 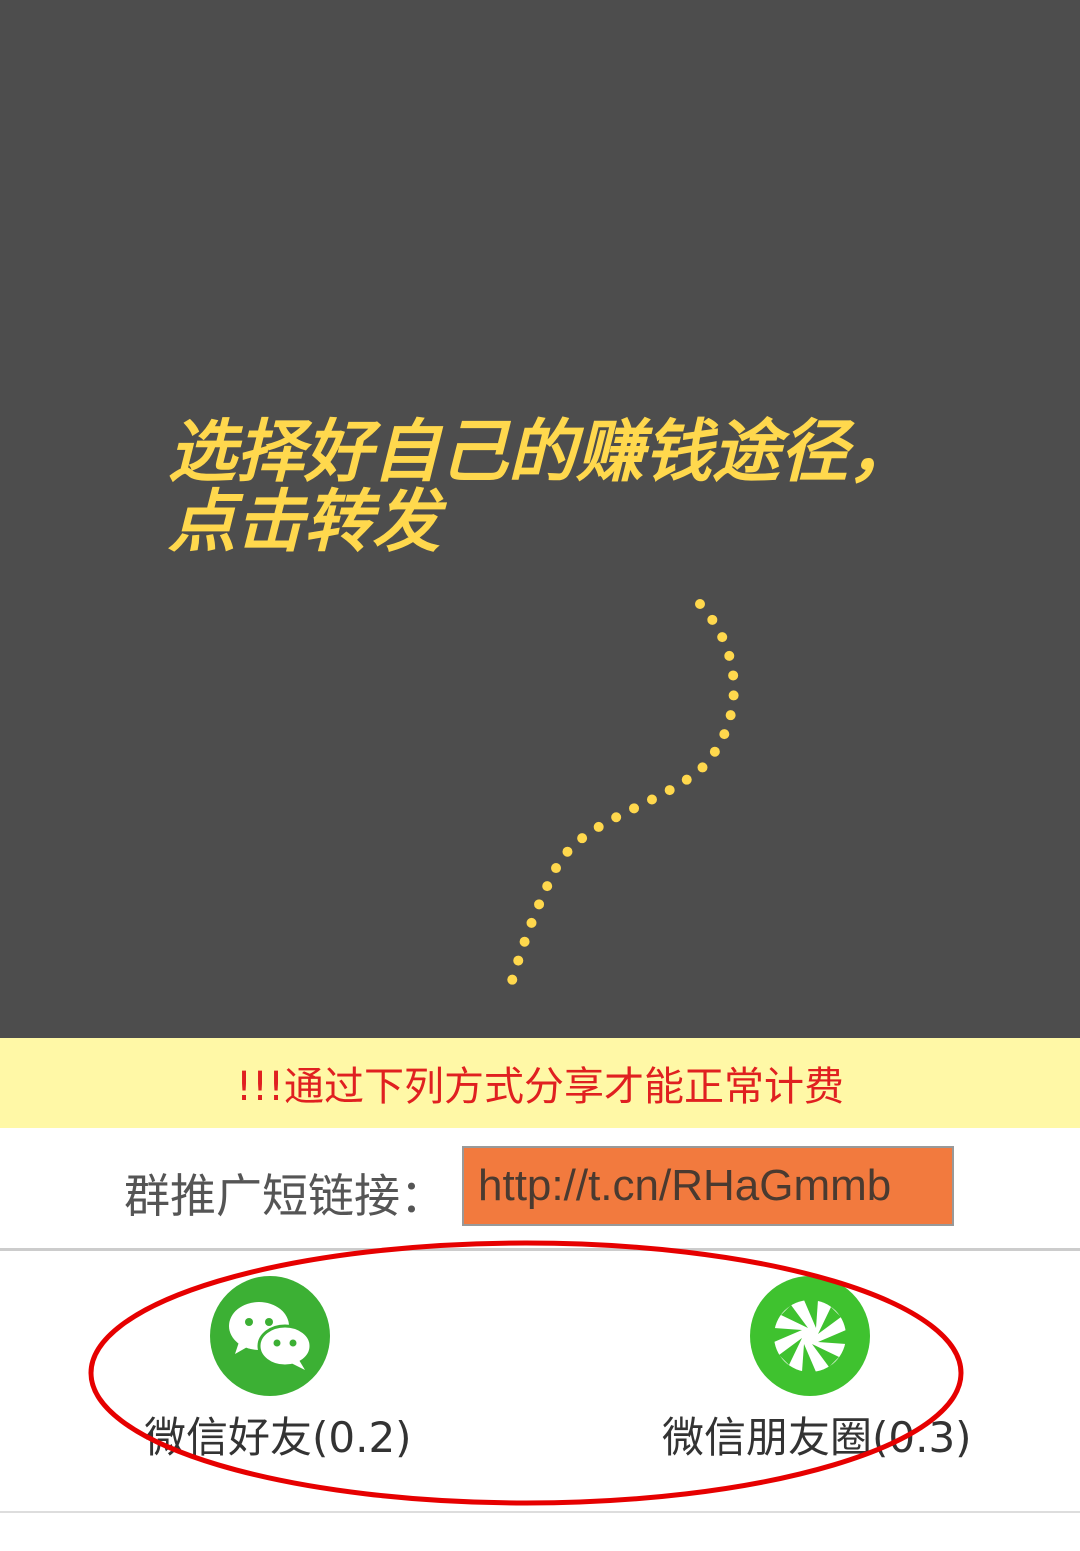 I want to click on short-link-field: http://t.cn/RHaGmmb, so click(x=708, y=1186).